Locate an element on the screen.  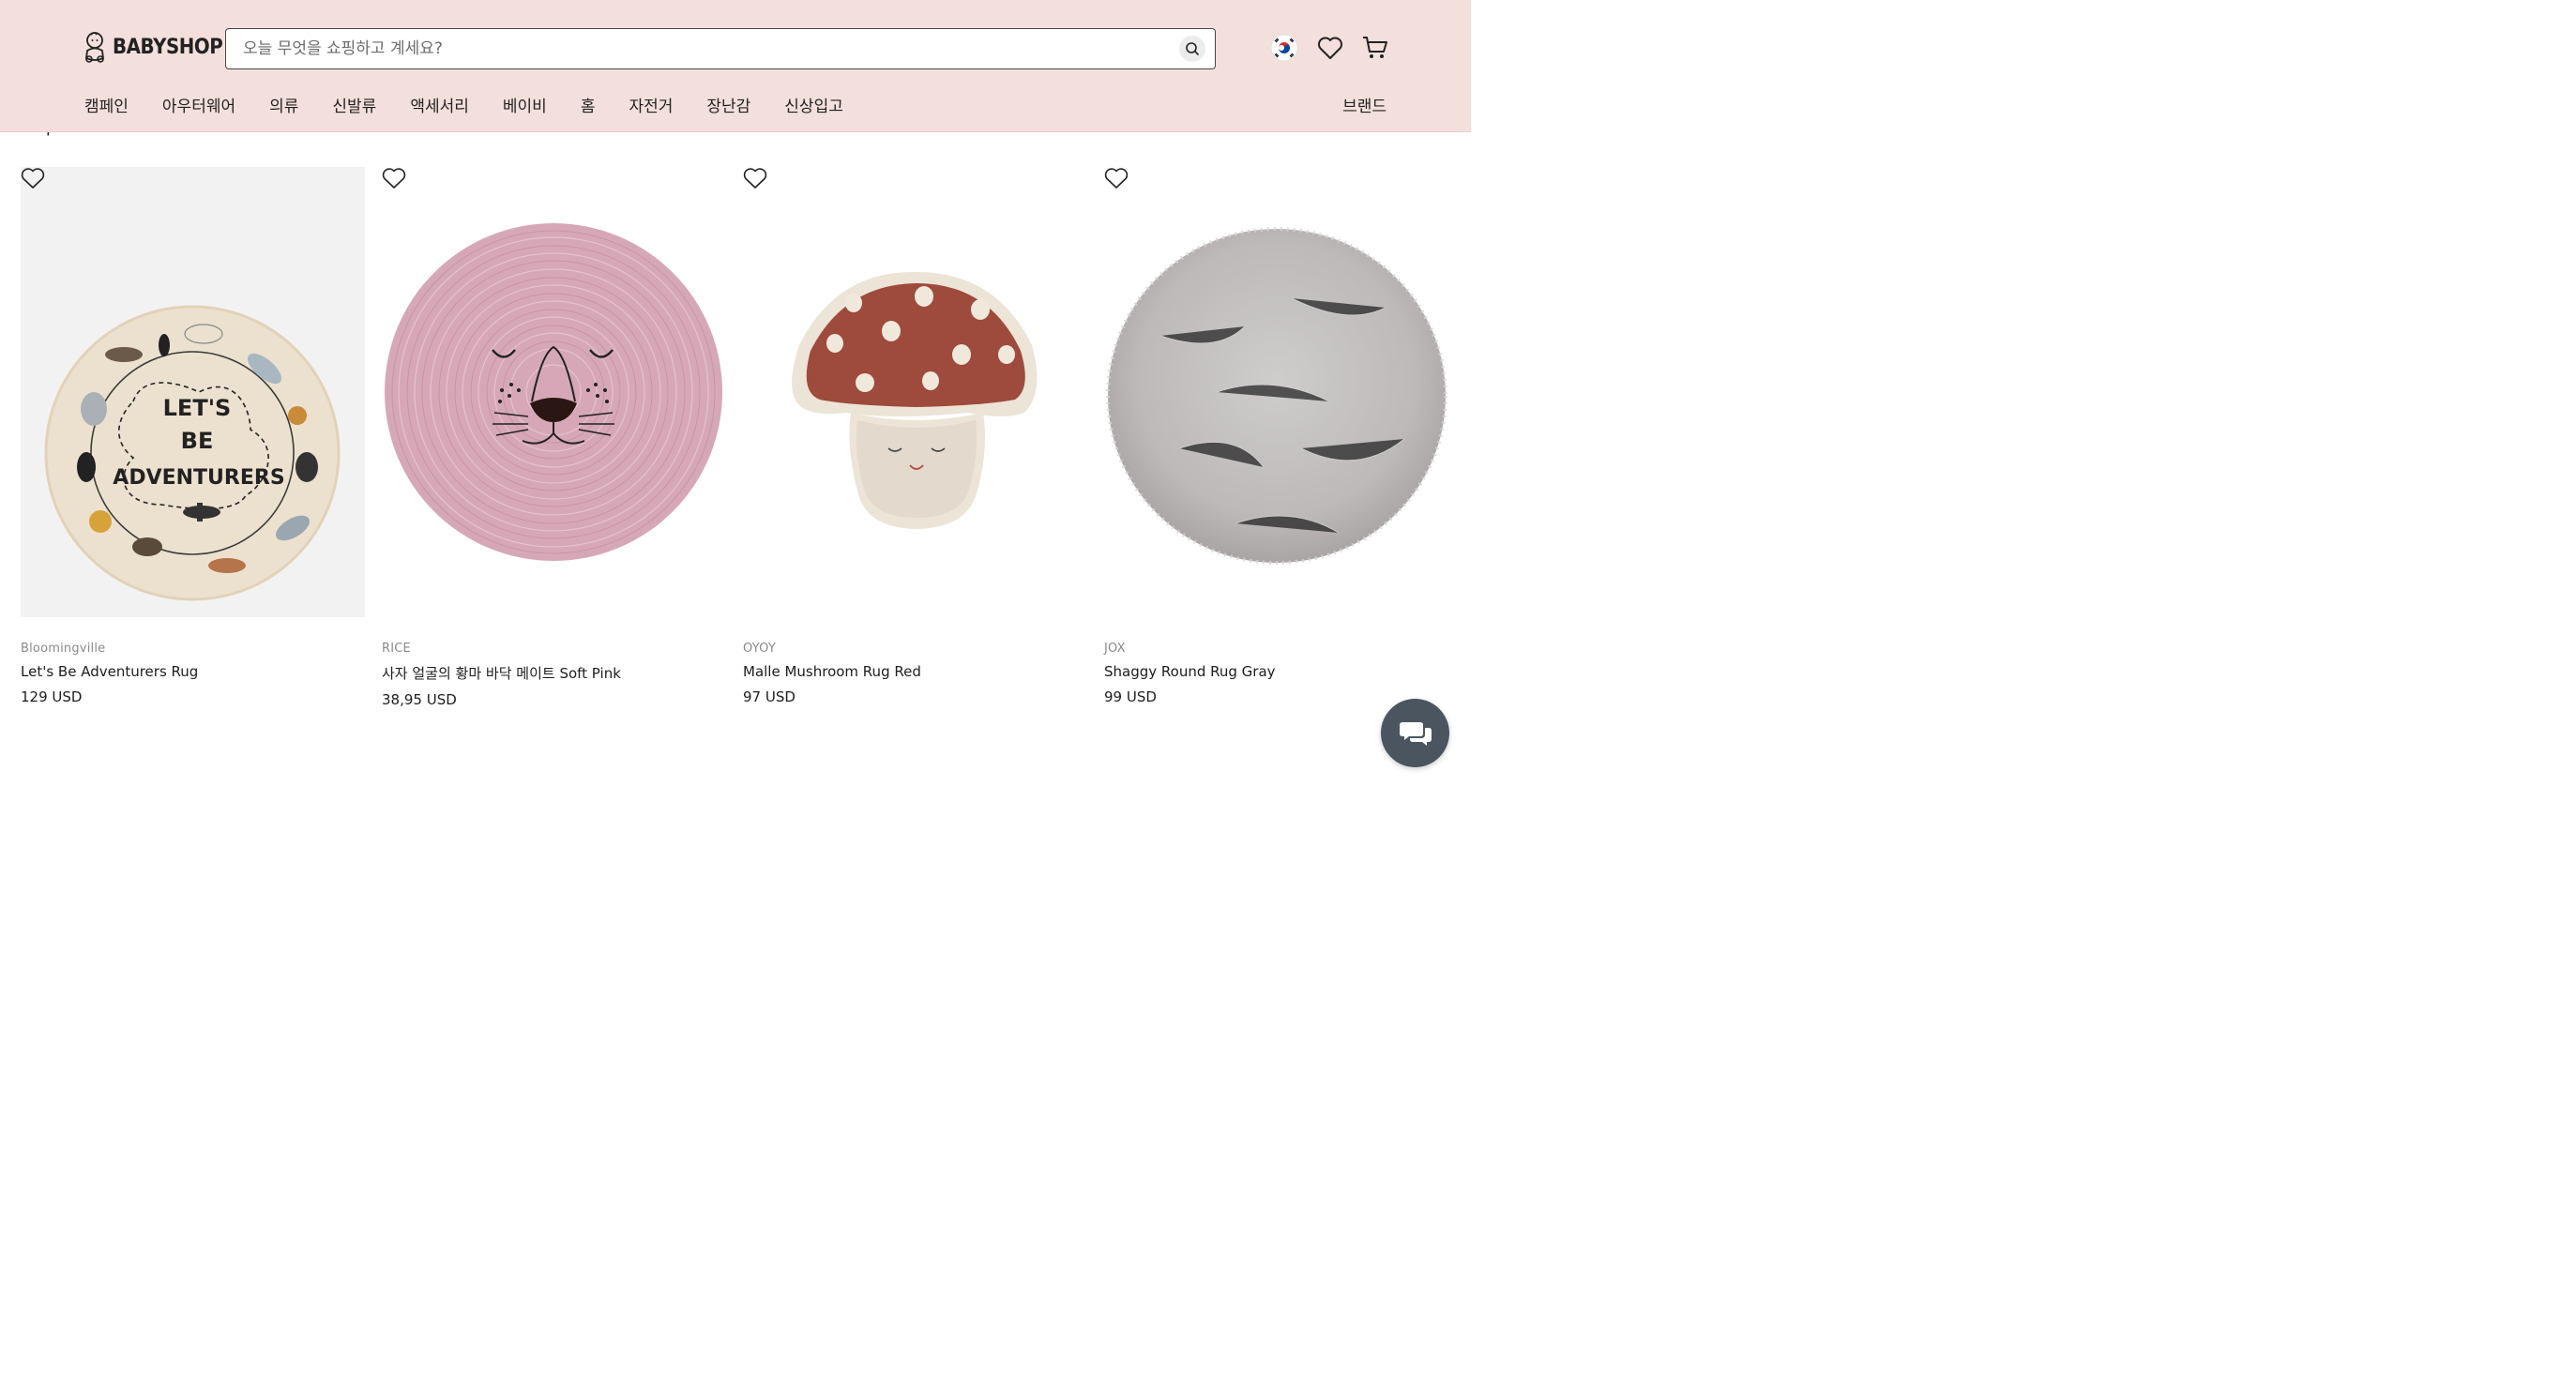
rug-text-adventurers: ADVENTURERS is located at coordinates (198, 478).